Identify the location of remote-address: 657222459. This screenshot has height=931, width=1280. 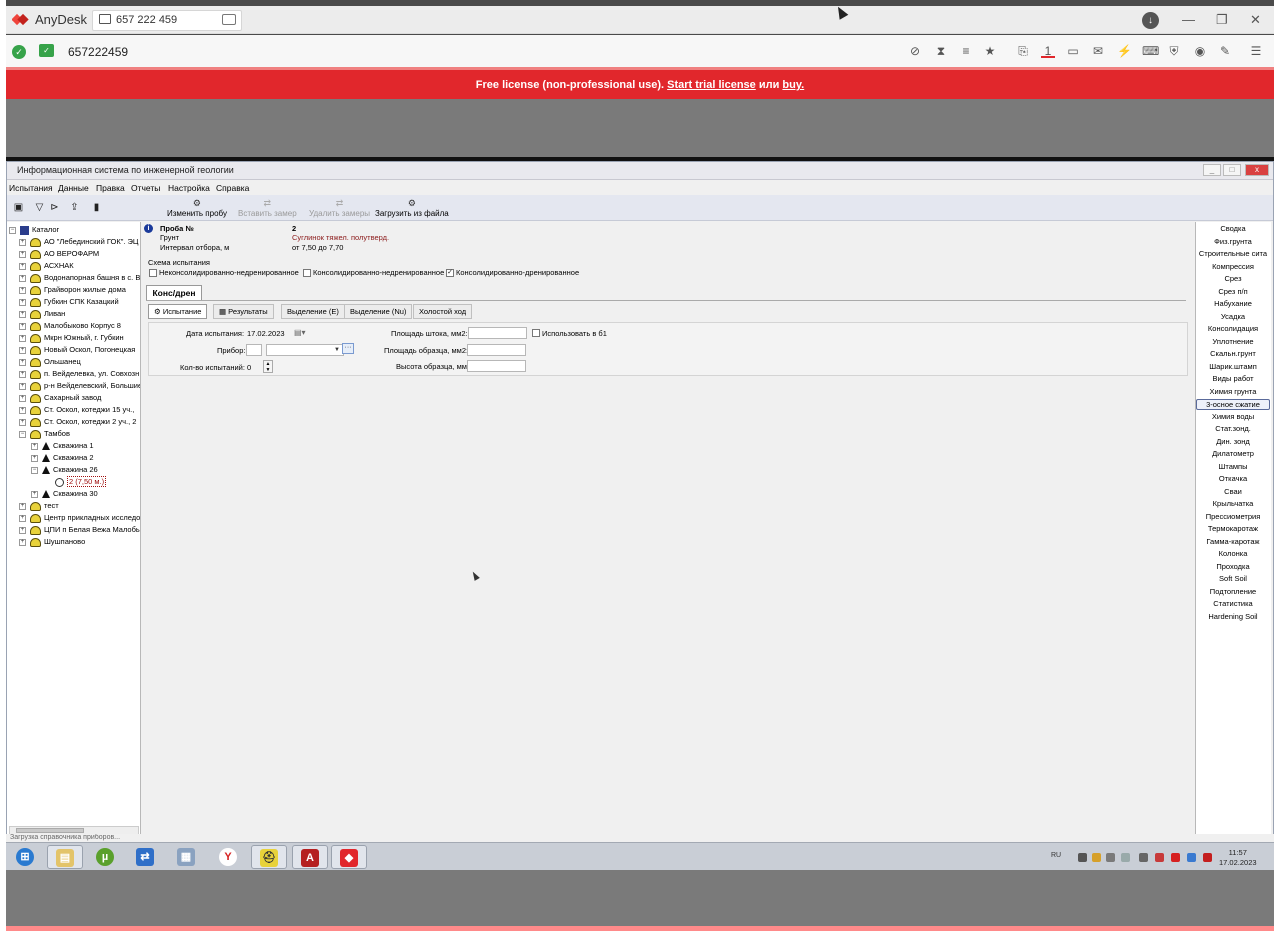
(98, 52).